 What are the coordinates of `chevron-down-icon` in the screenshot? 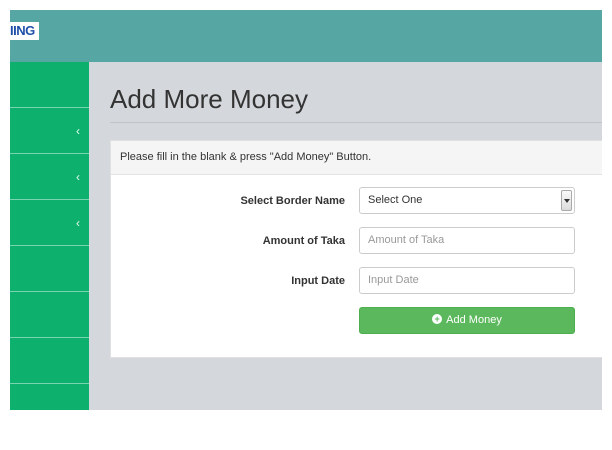 It's located at (566, 200).